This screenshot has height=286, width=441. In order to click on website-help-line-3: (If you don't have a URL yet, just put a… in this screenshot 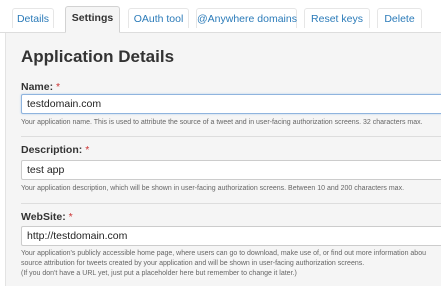, I will do `click(159, 273)`.